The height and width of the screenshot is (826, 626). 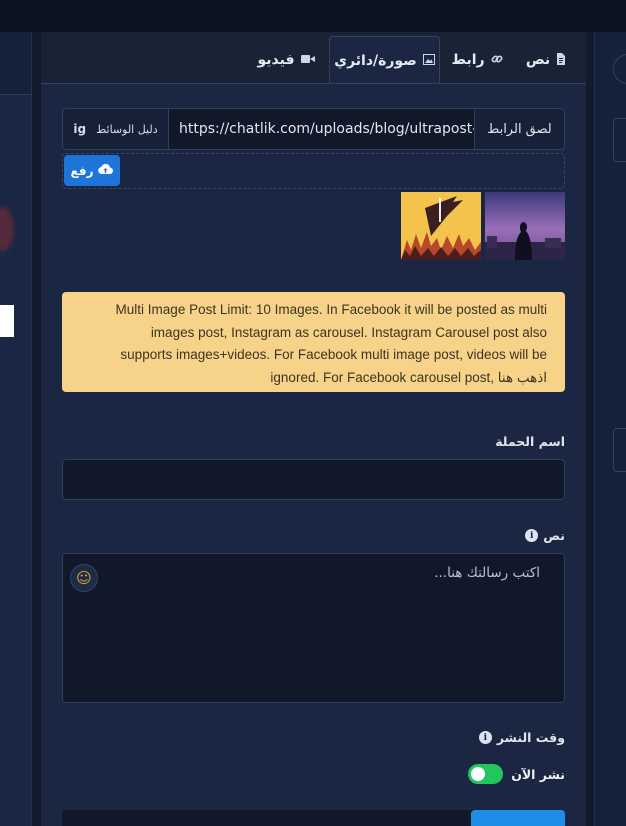 What do you see at coordinates (519, 129) in the screenshot?
I see `paste-link-label: لصق الرابط` at bounding box center [519, 129].